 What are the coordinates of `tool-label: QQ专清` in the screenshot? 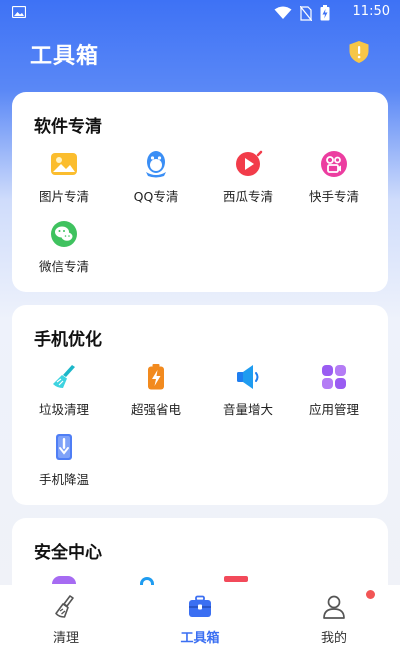 It's located at (156, 196).